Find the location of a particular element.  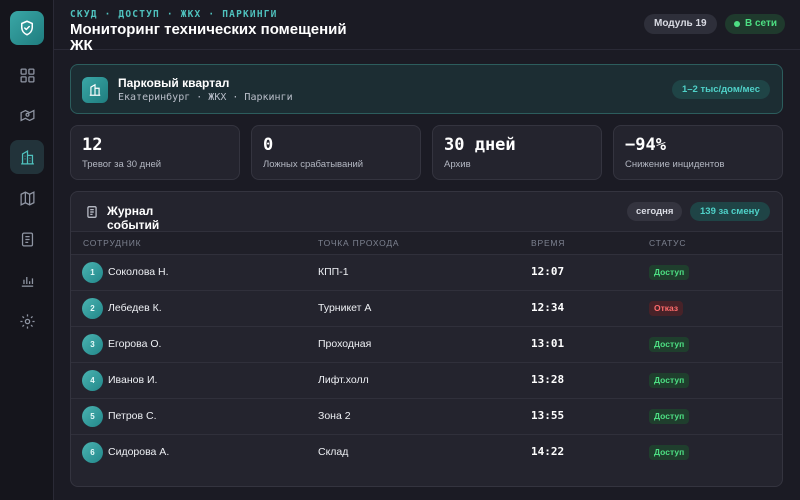

shield-check-icon is located at coordinates (27, 28).